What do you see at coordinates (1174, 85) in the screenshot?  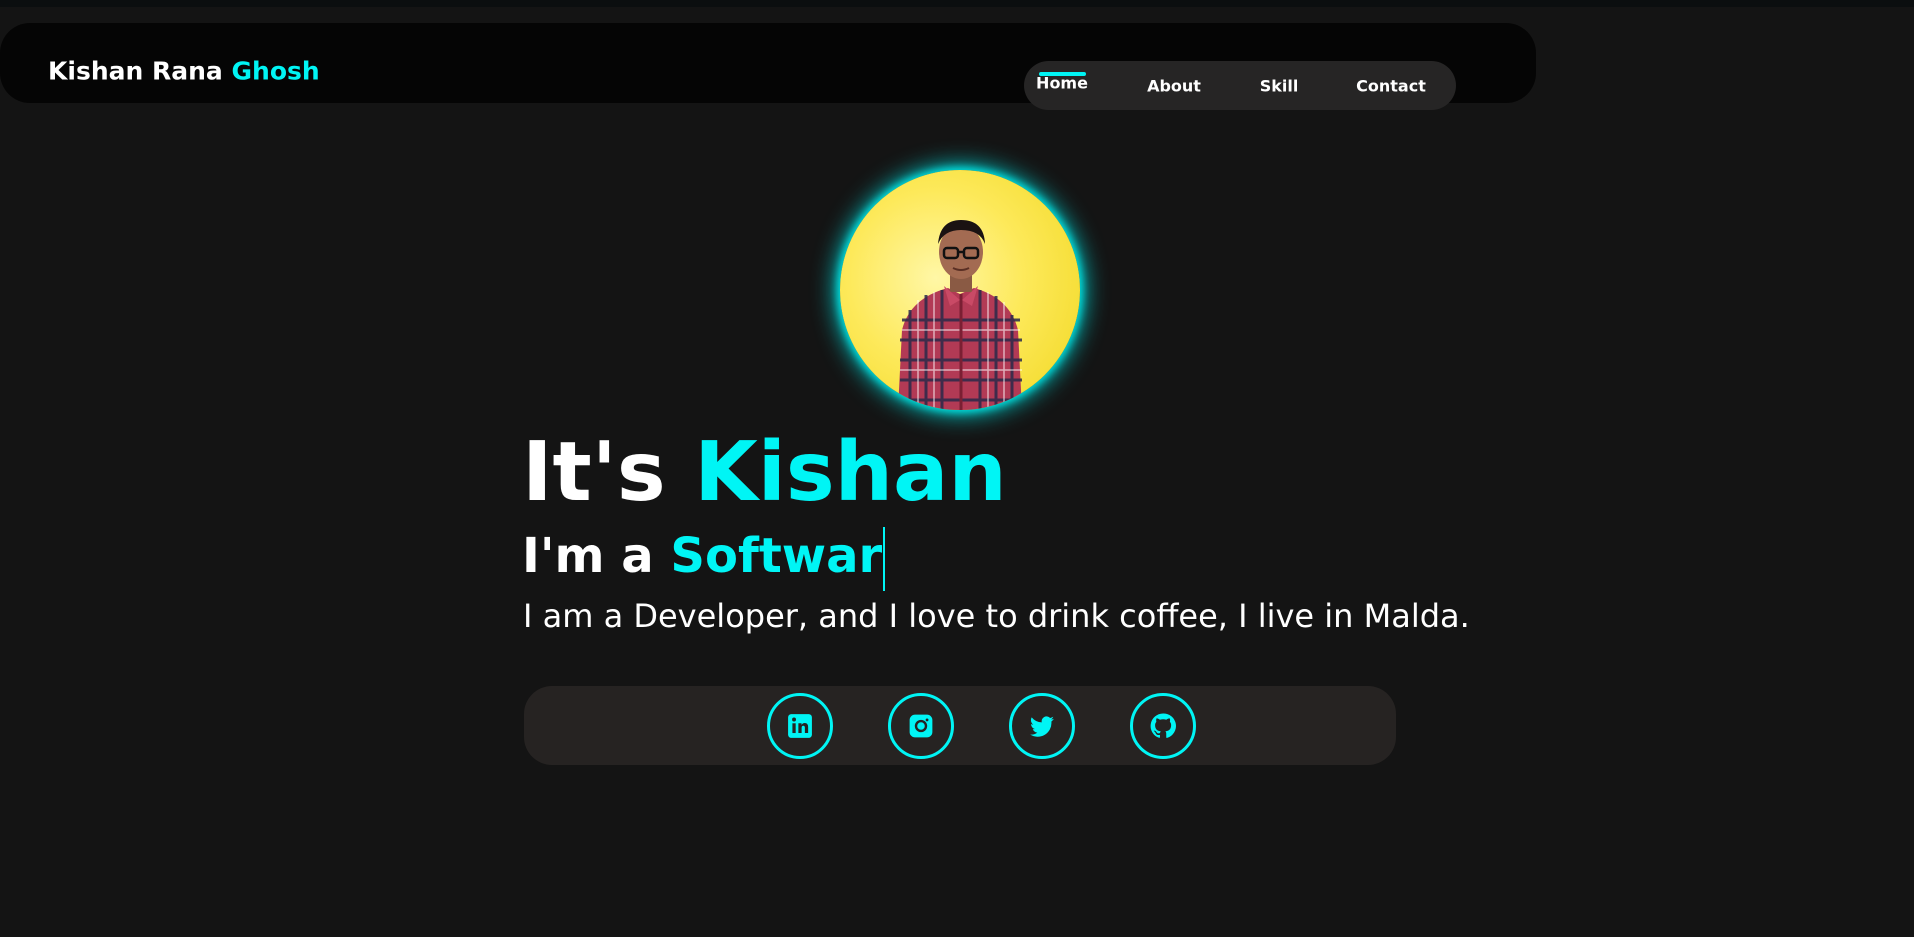 I see `nav-about-link: About` at bounding box center [1174, 85].